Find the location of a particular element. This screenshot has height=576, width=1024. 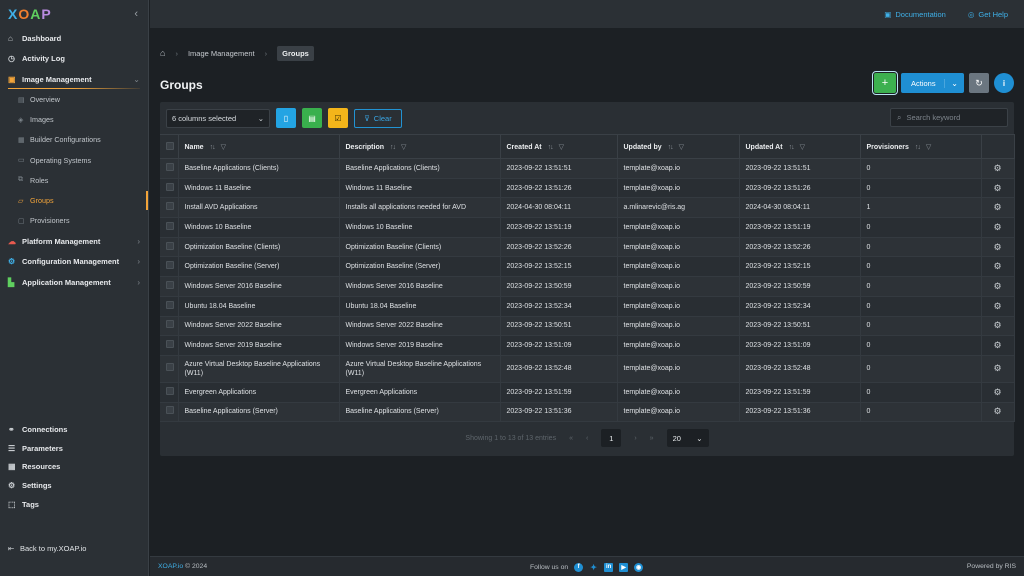

column-header-updated-at: Updated At ↑↓ ▽ is located at coordinates (800, 146).